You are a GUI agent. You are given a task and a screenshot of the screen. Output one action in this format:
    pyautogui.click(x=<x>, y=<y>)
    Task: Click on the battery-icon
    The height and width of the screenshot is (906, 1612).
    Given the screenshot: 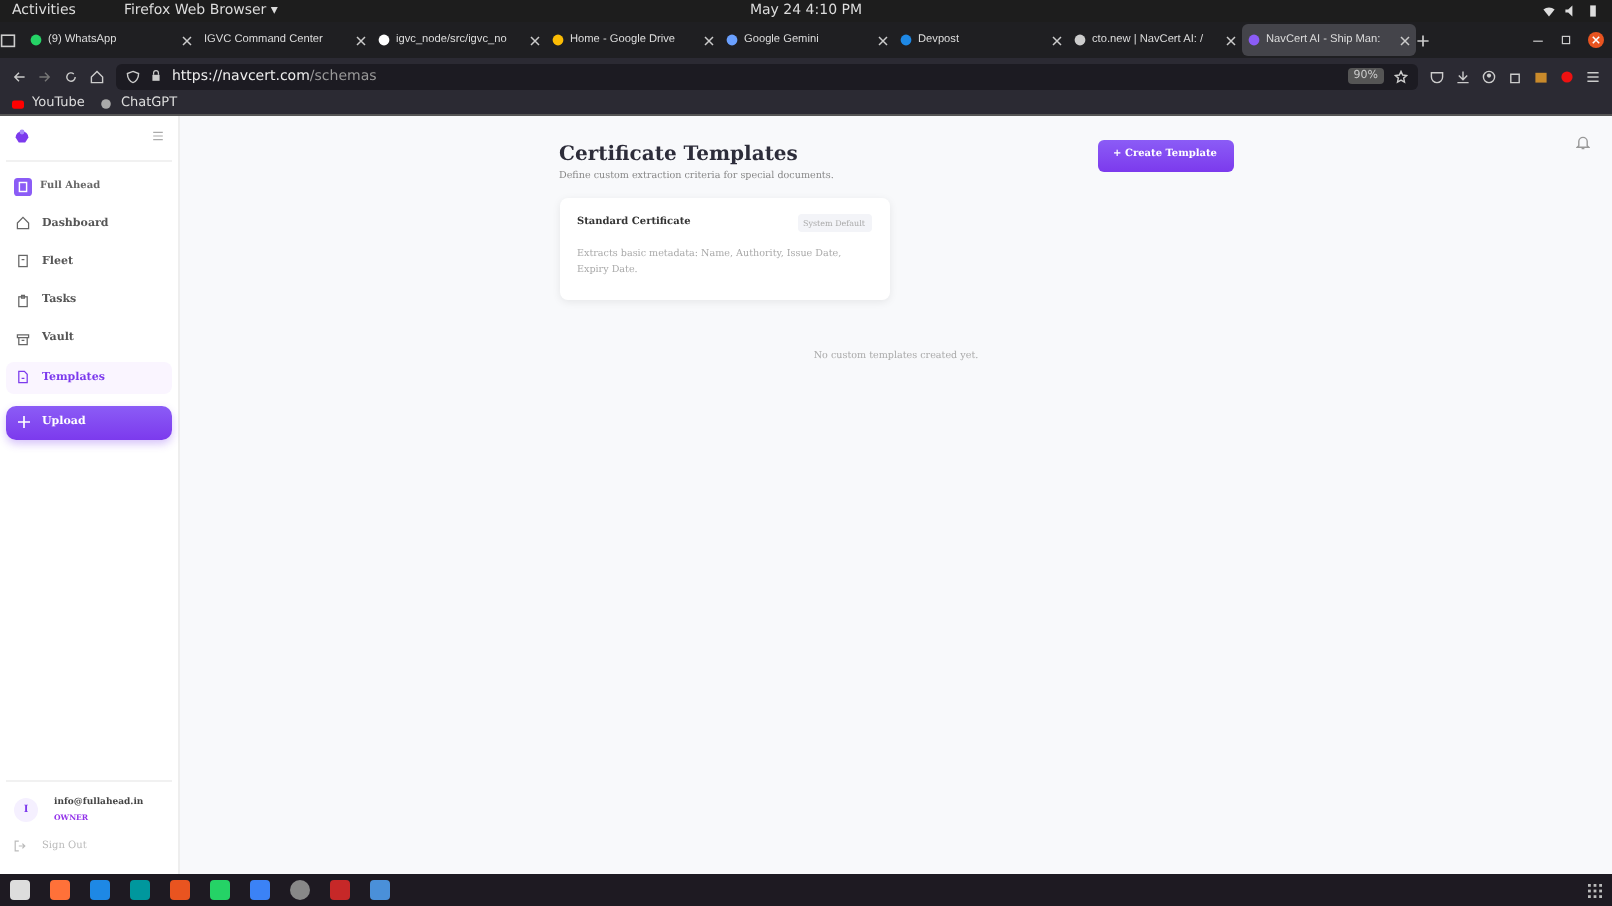 What is the action you would take?
    pyautogui.click(x=1593, y=11)
    